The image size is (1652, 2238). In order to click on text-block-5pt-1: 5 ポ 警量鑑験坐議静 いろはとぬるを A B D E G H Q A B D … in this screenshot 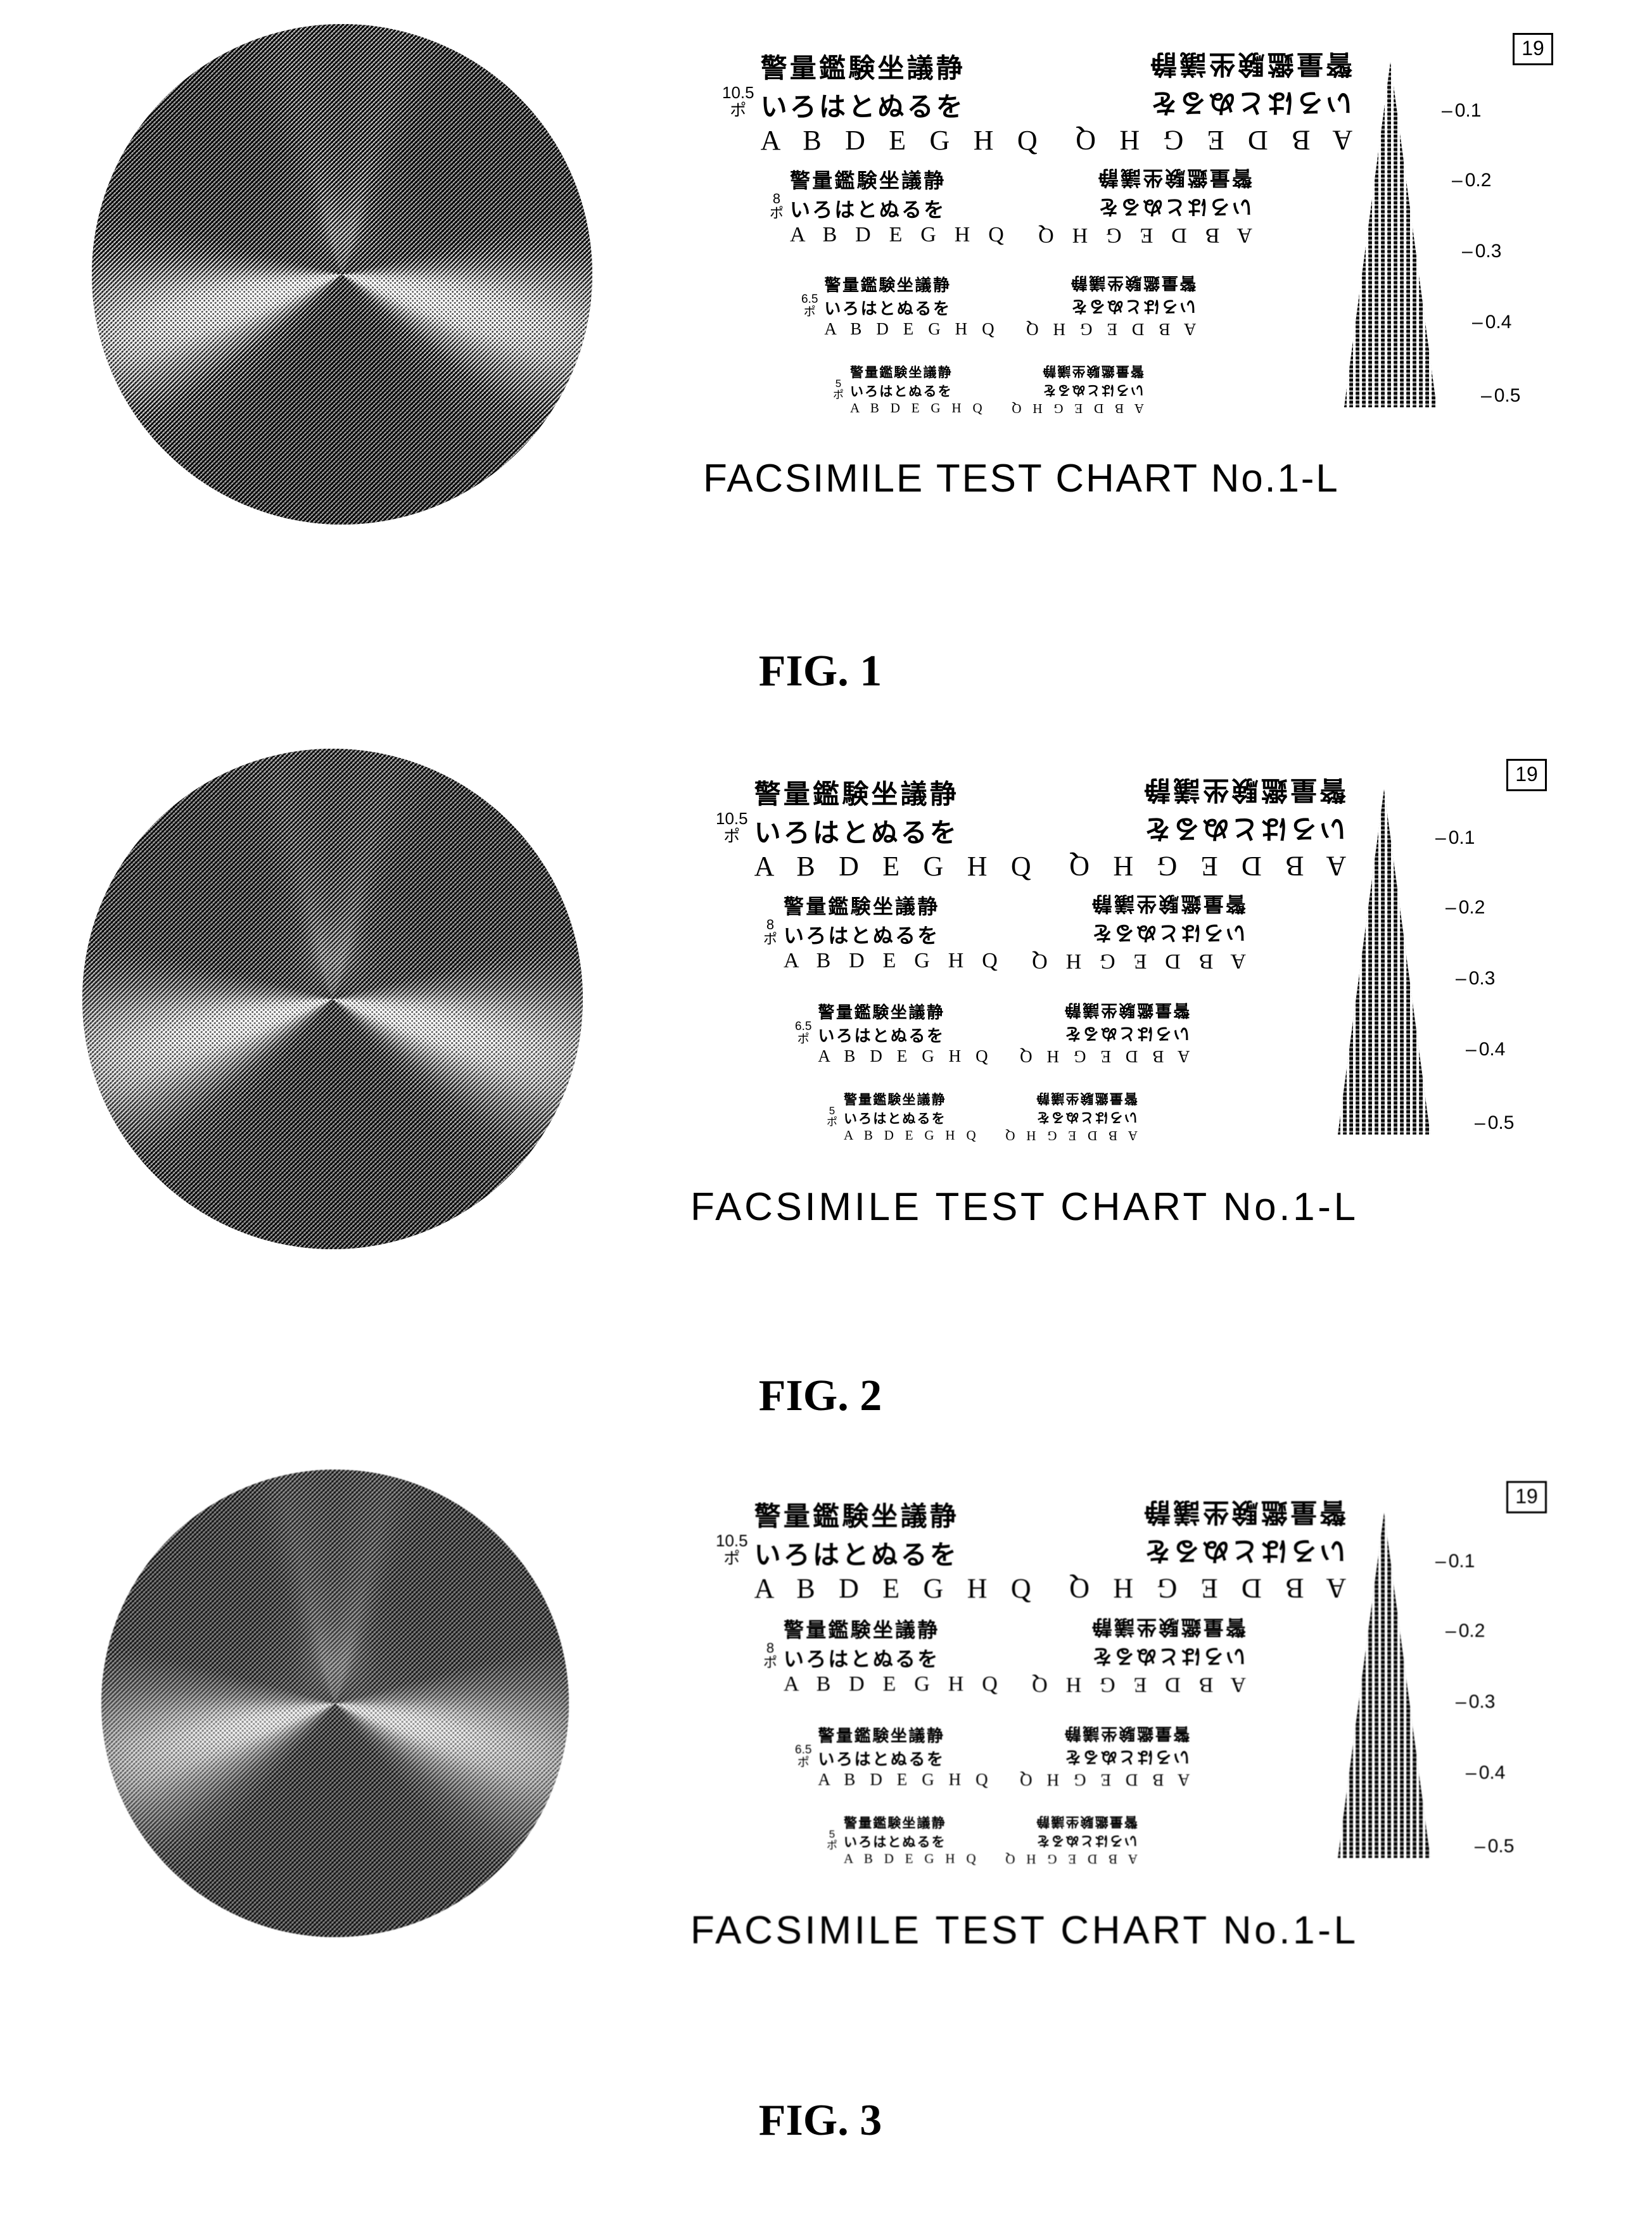, I will do `click(988, 389)`.